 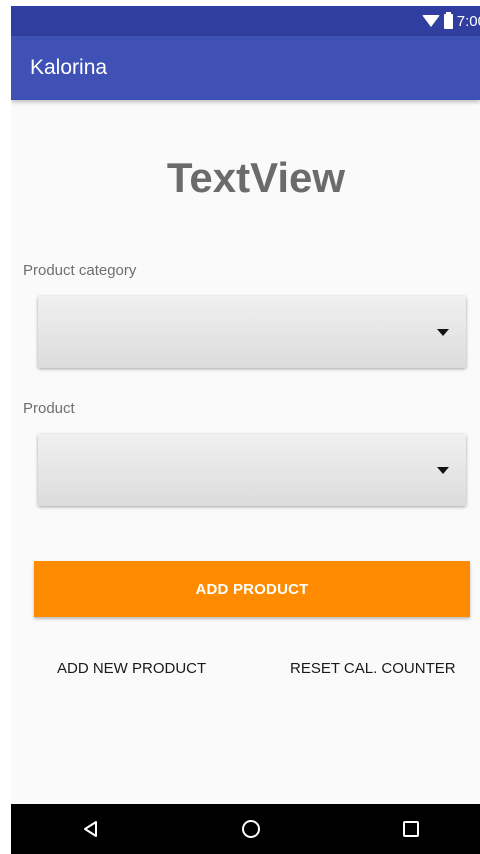 What do you see at coordinates (69, 67) in the screenshot?
I see `app-title: Kalorina` at bounding box center [69, 67].